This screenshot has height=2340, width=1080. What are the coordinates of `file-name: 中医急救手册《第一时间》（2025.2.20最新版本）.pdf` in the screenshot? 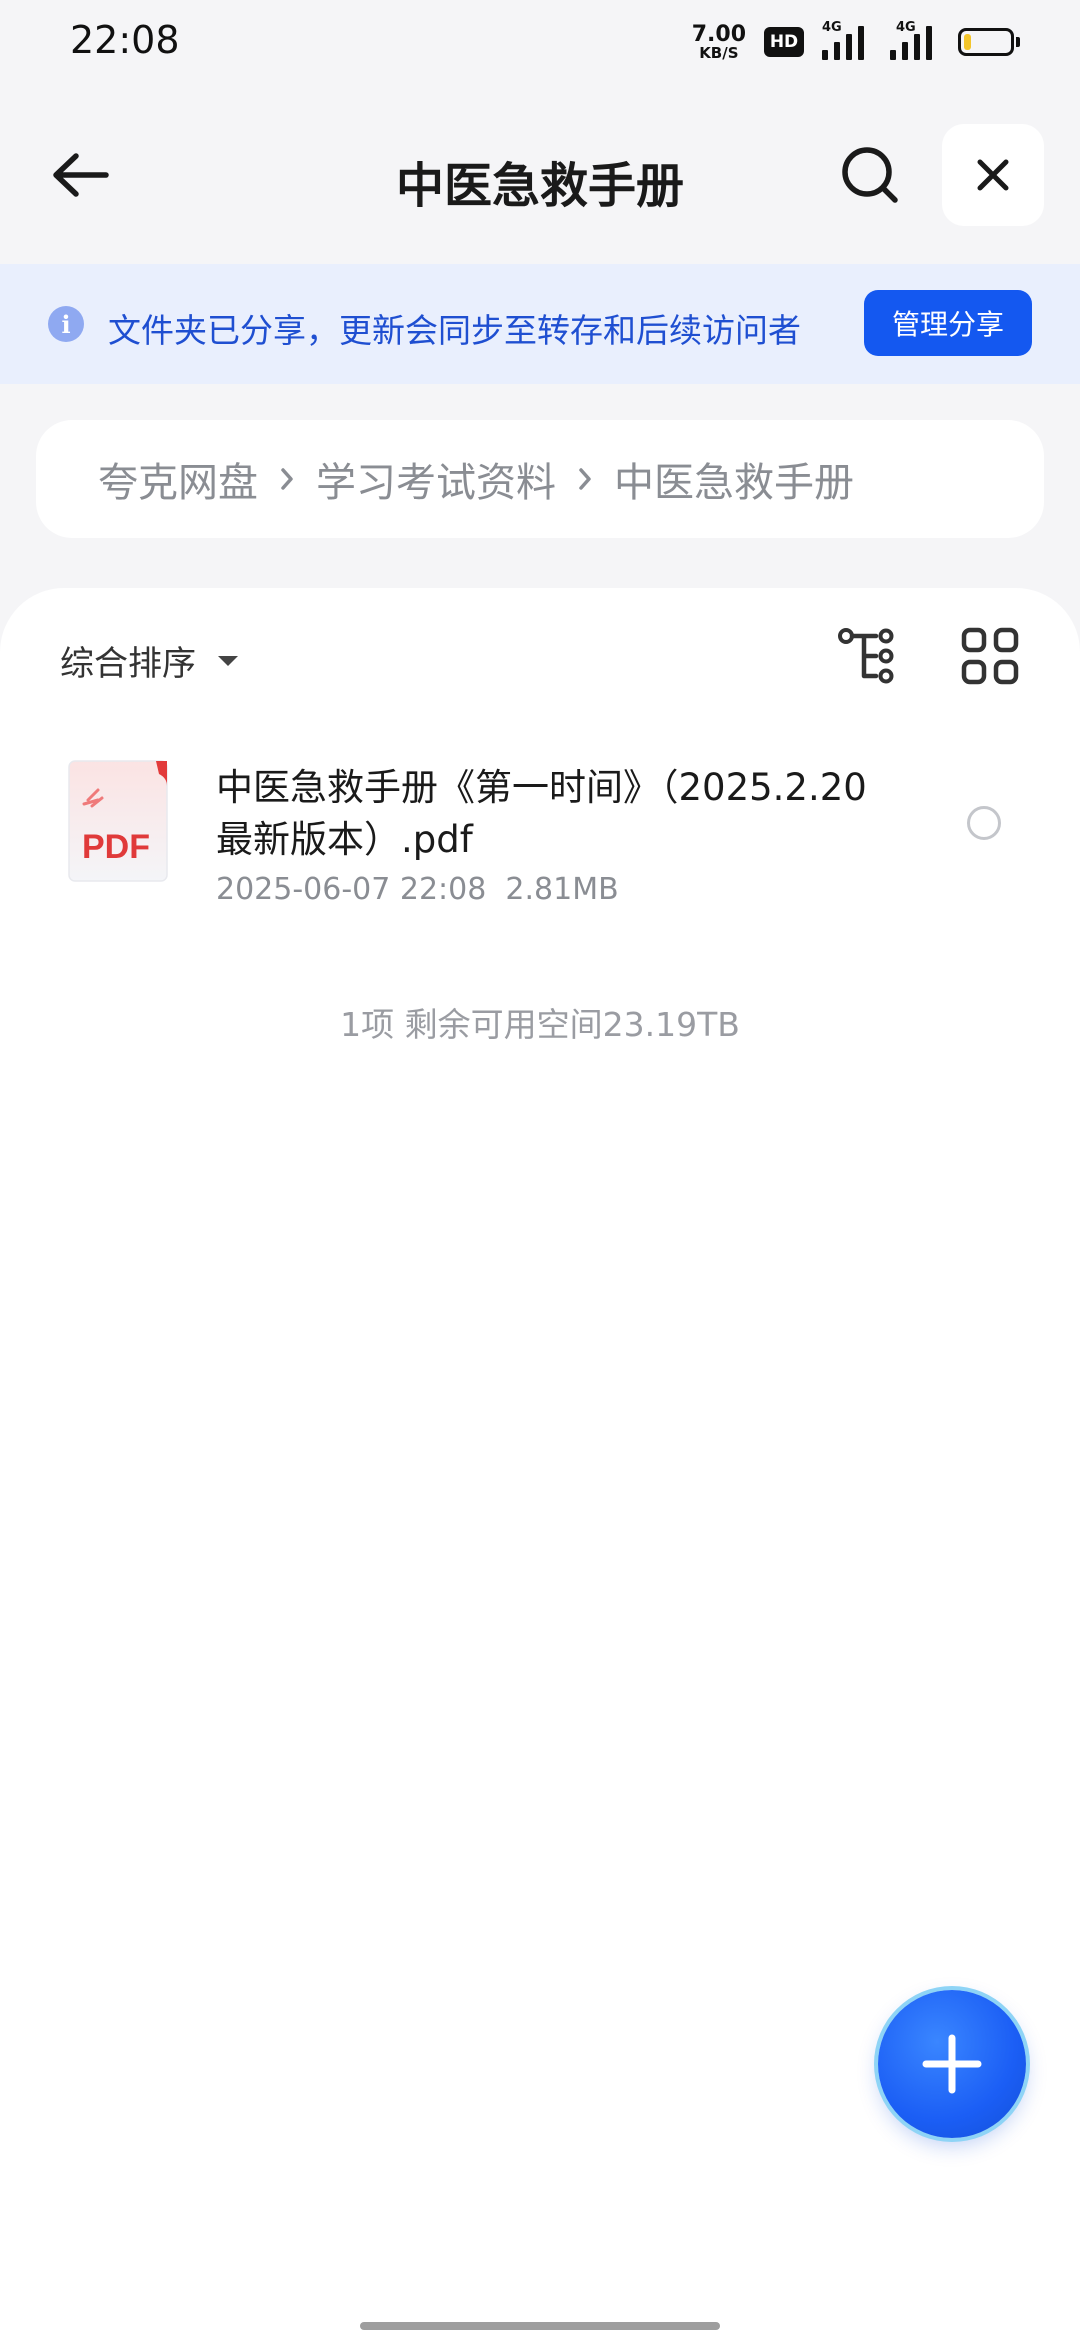 It's located at (541, 813).